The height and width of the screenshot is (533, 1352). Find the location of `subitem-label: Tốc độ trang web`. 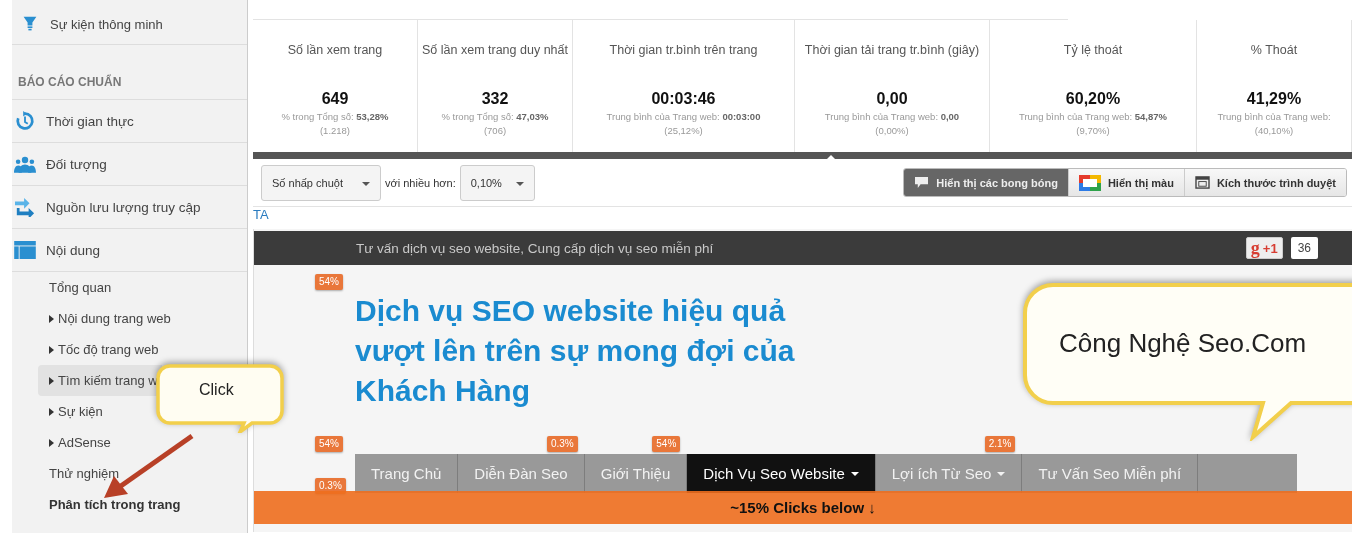

subitem-label: Tốc độ trang web is located at coordinates (108, 349).